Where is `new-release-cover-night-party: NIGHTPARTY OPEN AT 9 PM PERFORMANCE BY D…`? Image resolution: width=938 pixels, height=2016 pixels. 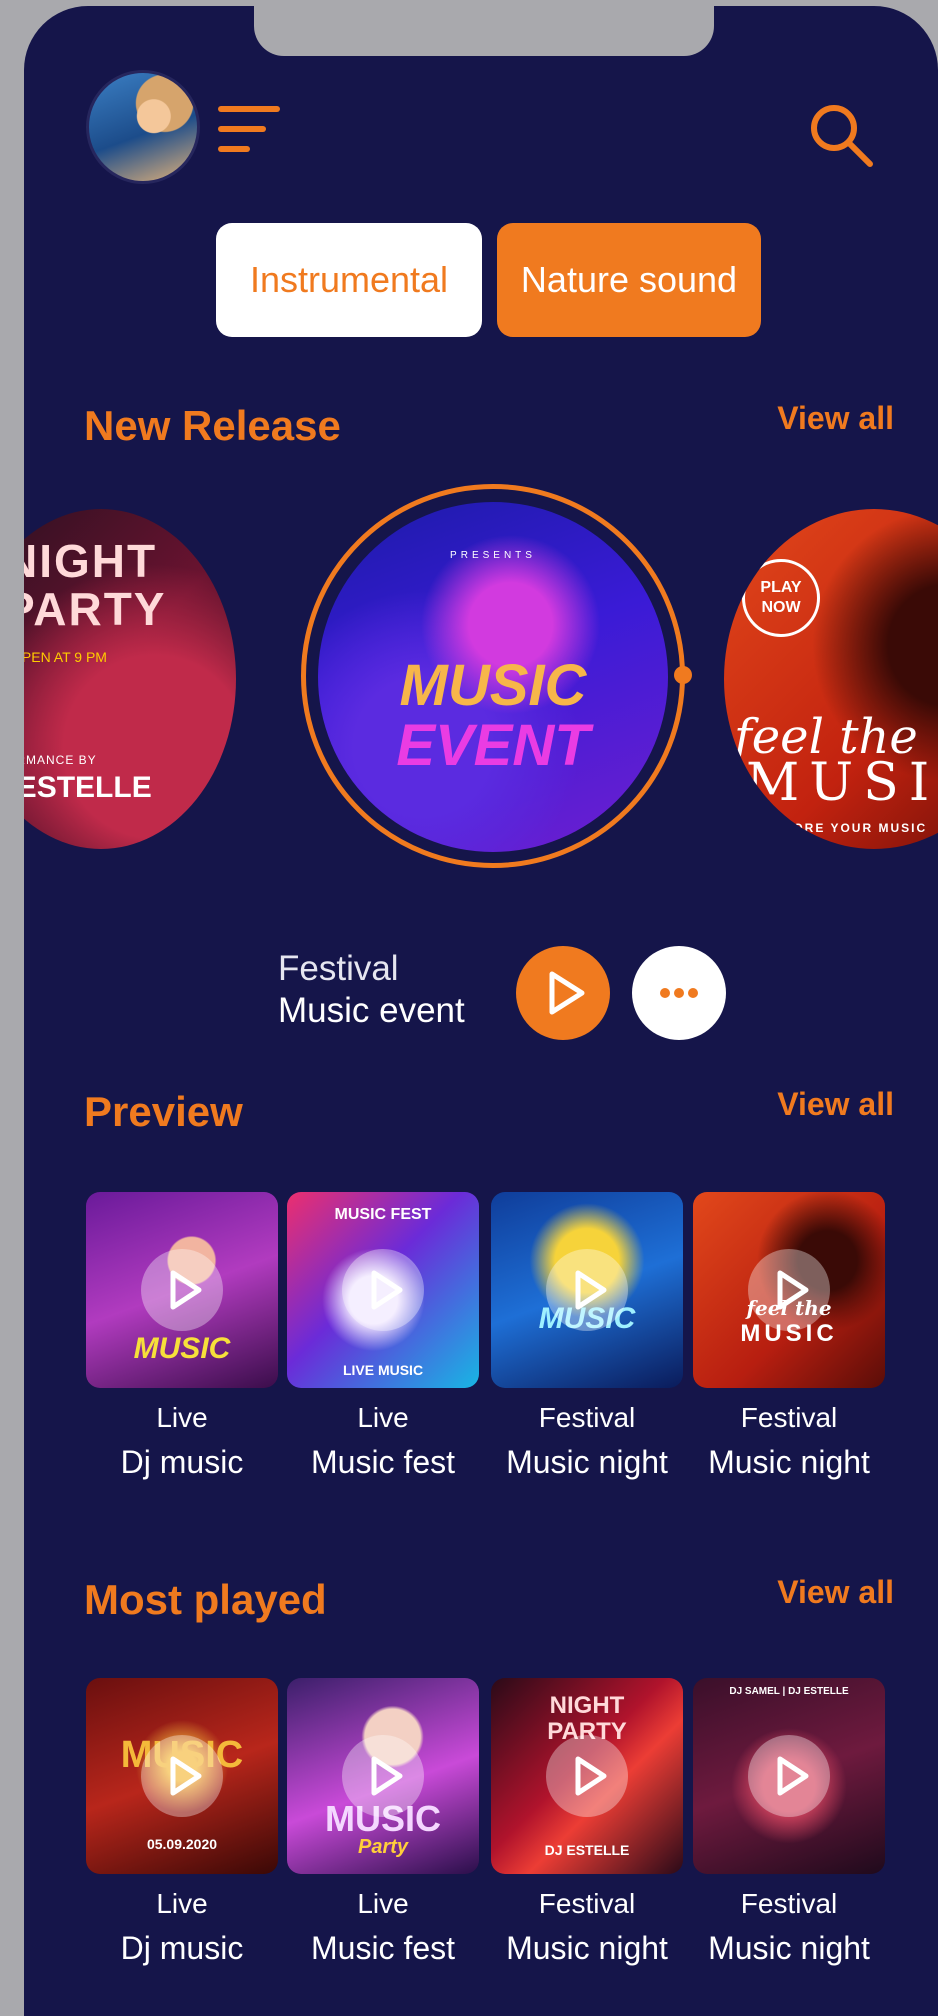 new-release-cover-night-party: NIGHTPARTY OPEN AT 9 PM PERFORMANCE BY D… is located at coordinates (130, 679).